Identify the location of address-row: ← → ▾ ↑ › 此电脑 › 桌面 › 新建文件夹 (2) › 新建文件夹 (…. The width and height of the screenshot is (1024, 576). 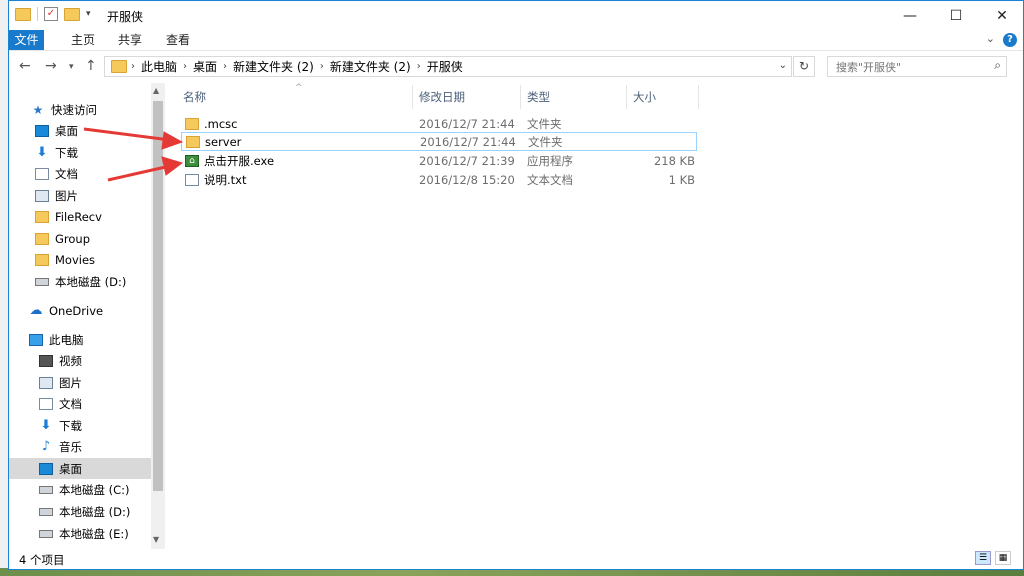
(516, 67).